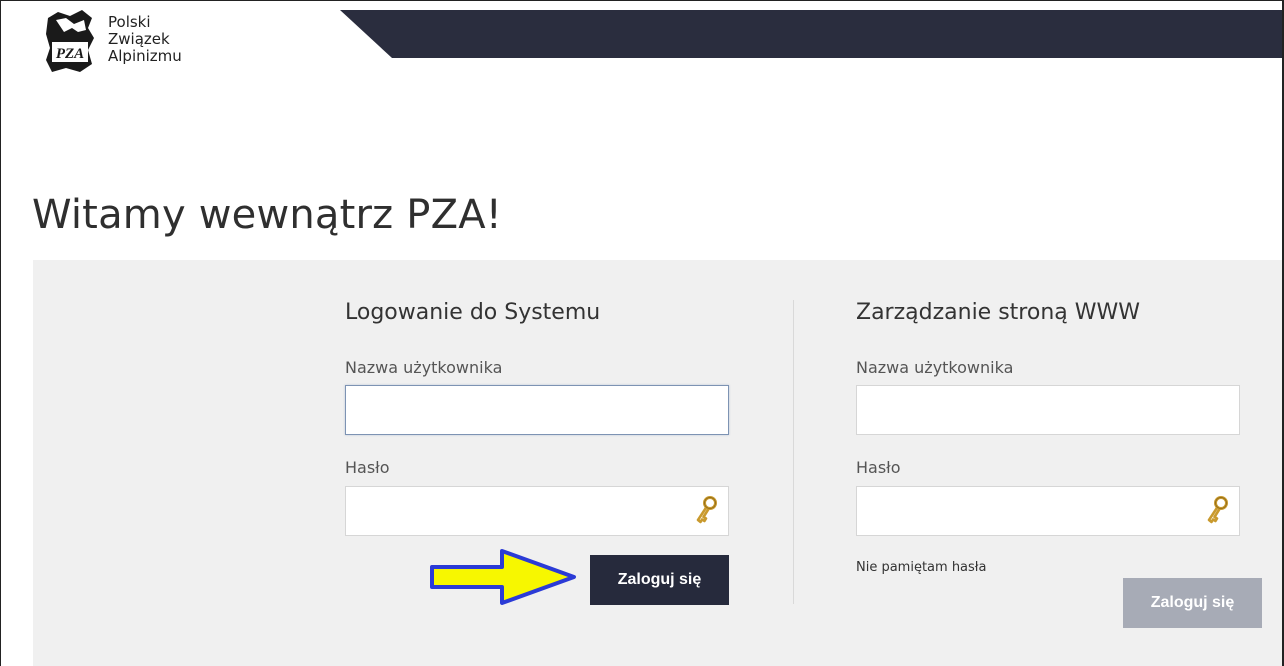  What do you see at coordinates (424, 367) in the screenshot?
I see `system-username-label: Nazwa użytkownika` at bounding box center [424, 367].